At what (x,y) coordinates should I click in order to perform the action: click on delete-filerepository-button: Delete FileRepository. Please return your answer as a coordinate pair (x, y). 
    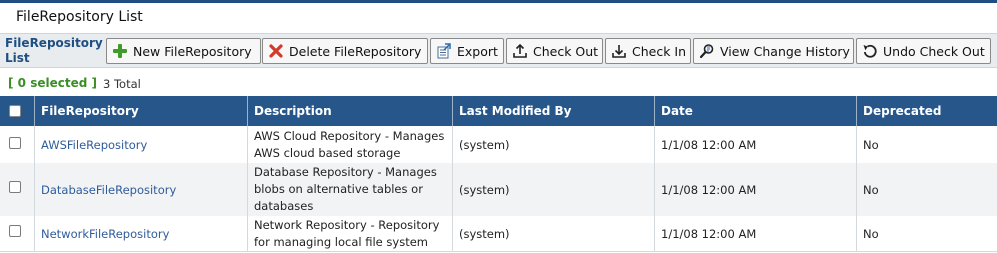
    Looking at the image, I should click on (345, 51).